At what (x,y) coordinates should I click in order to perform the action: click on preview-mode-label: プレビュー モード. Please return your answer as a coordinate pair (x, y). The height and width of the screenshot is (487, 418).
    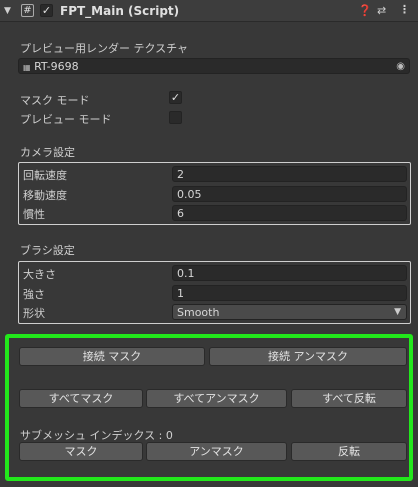
    Looking at the image, I should click on (66, 119).